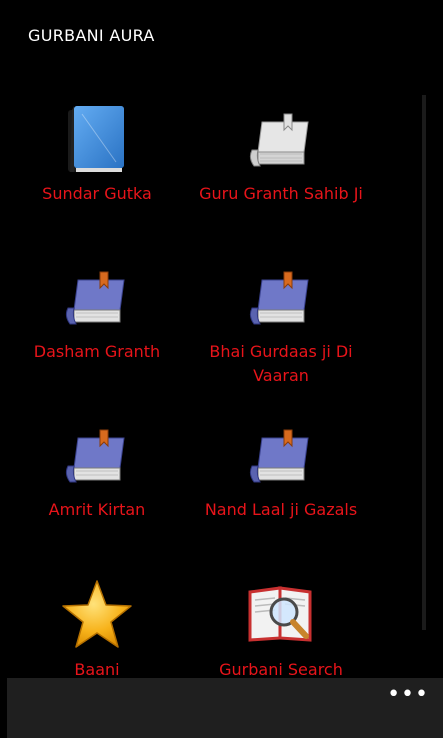 The height and width of the screenshot is (738, 443). I want to click on tile-label: Bhai Gurdaas ji Di Vaaran, so click(281, 363).